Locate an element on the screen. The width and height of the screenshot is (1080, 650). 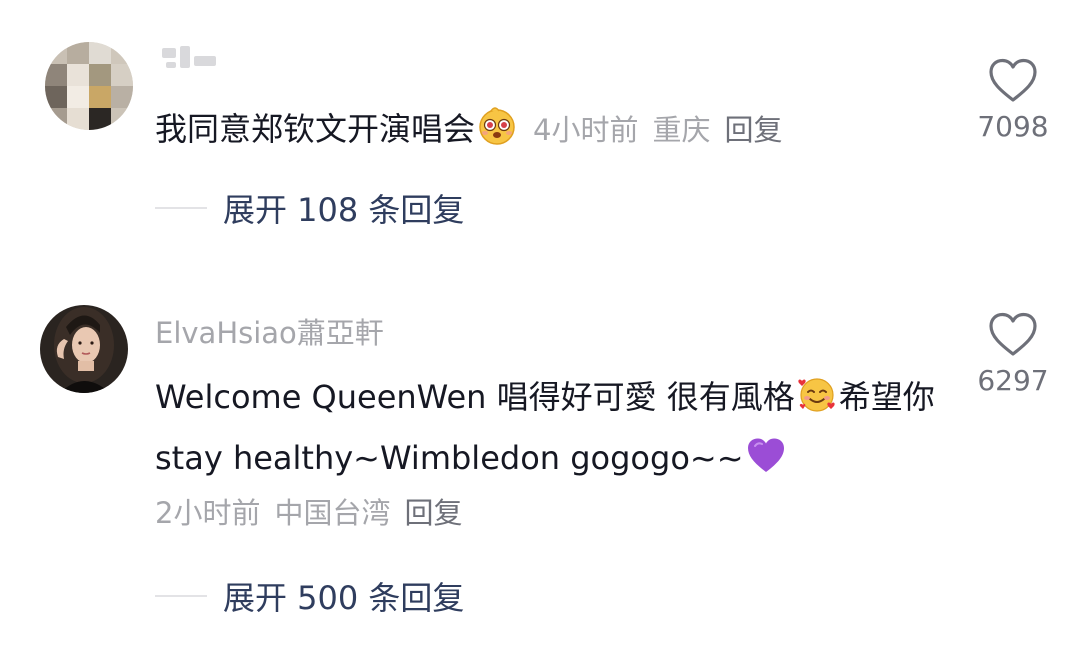
expand-replies-label: 展开 500 条回复 is located at coordinates (344, 598).